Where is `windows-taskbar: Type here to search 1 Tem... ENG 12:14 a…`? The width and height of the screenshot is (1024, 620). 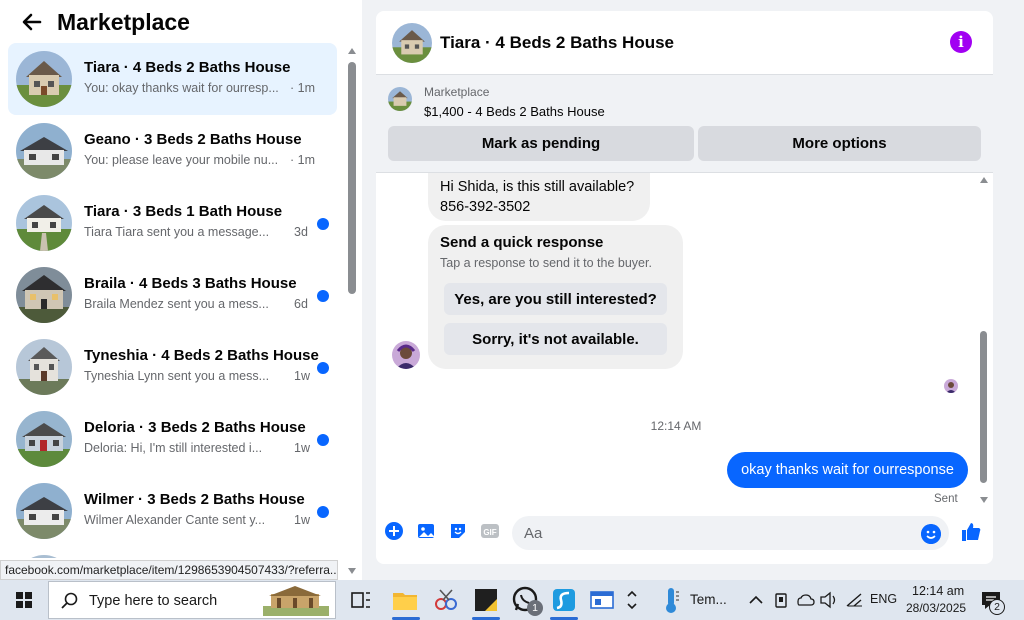 windows-taskbar: Type here to search 1 Tem... ENG 12:14 a… is located at coordinates (512, 600).